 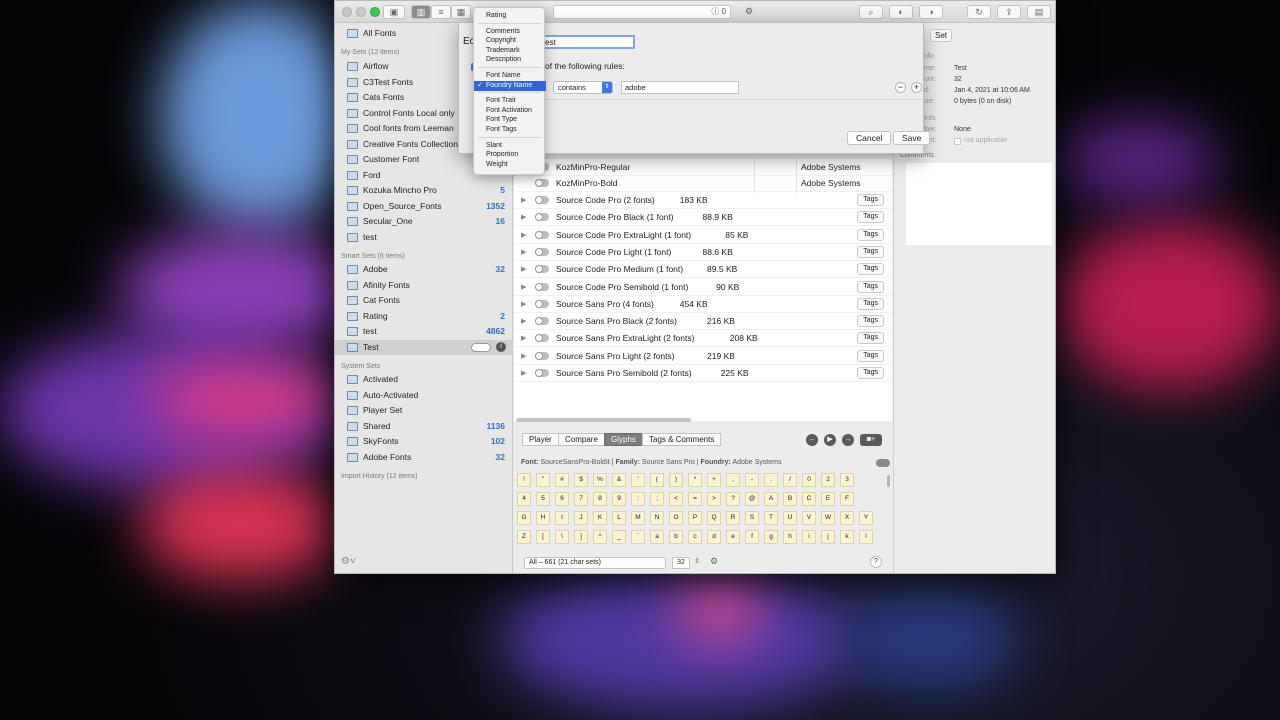 I want to click on sidebar-item: Test i, so click(x=424, y=347).